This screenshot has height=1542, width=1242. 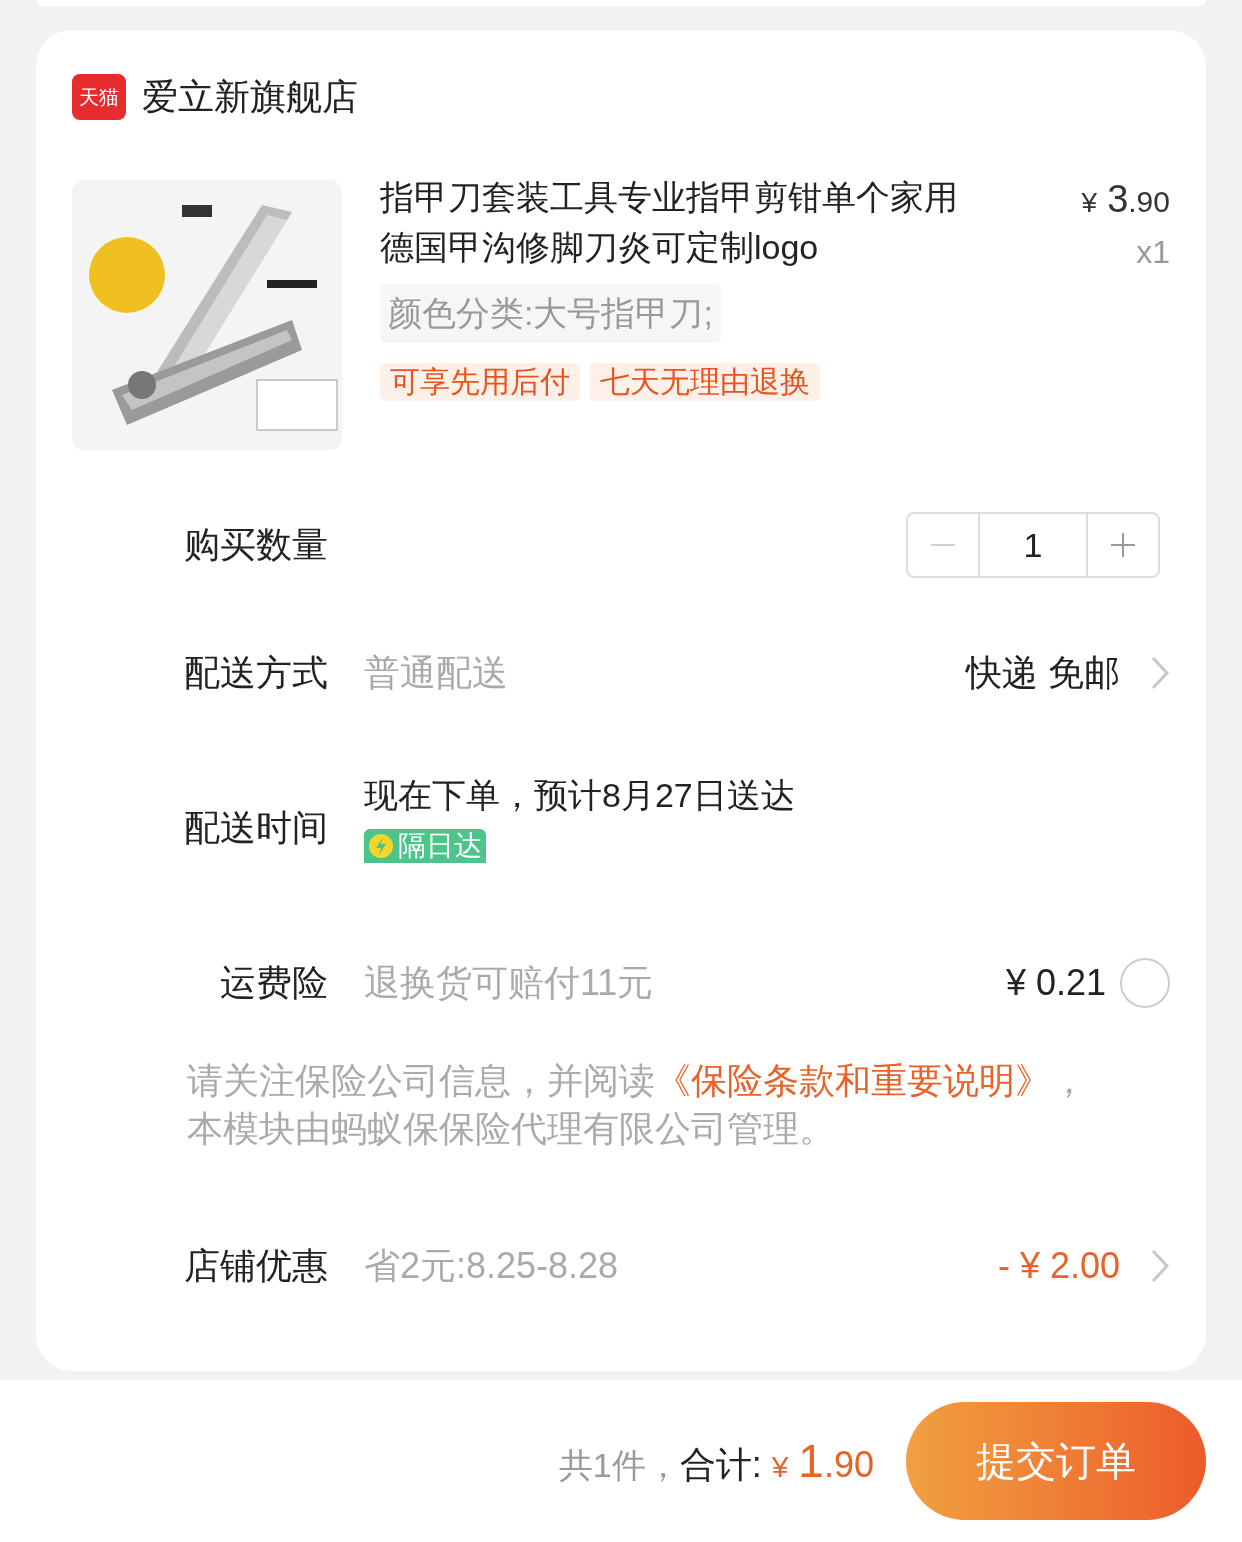 What do you see at coordinates (822, 1461) in the screenshot?
I see `total-price: ¥ 1.90` at bounding box center [822, 1461].